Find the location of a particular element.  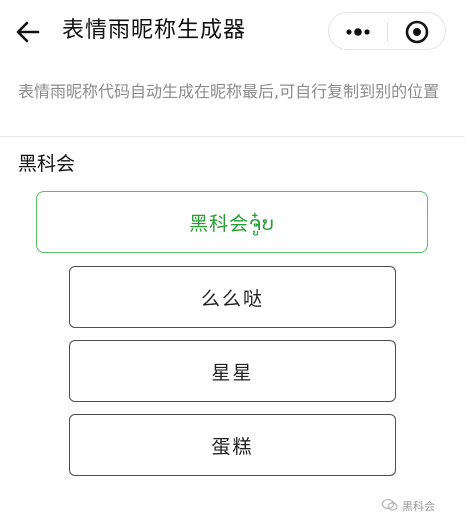

option-button-cake: 蛋糕 is located at coordinates (232, 445).